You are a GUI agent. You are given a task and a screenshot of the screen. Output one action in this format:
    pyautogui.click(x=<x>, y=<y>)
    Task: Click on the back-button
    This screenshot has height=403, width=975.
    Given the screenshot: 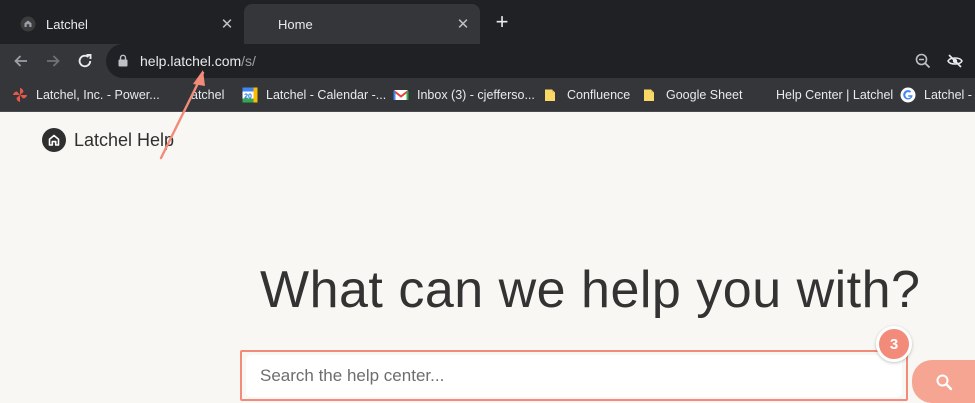 What is the action you would take?
    pyautogui.click(x=21, y=61)
    